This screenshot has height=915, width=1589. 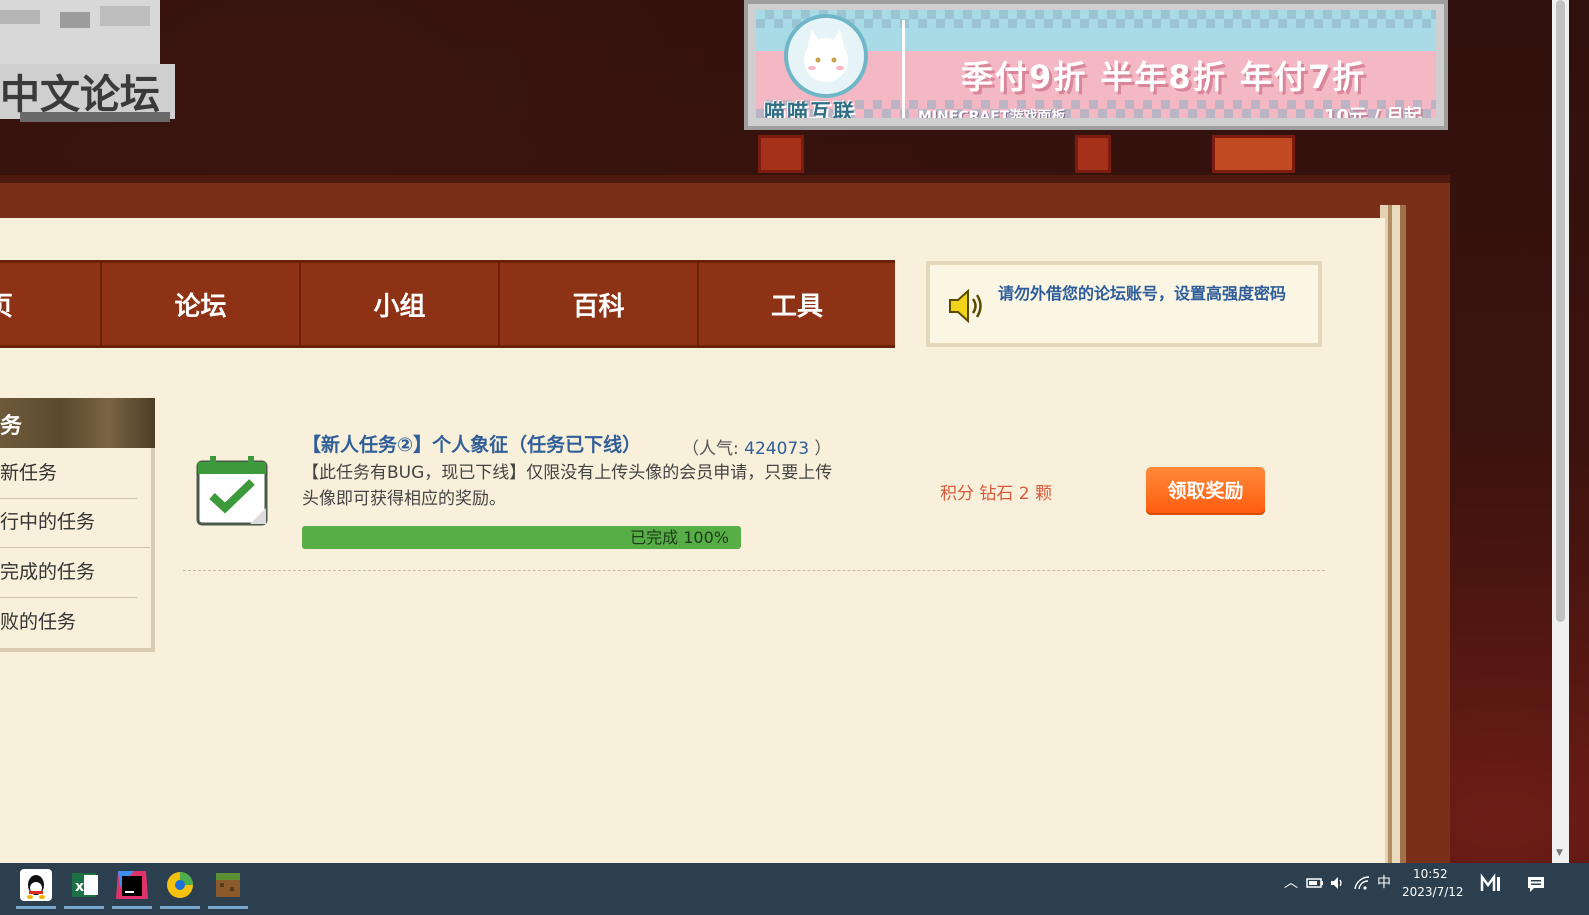 I want to click on wifi-icon, so click(x=1362, y=883).